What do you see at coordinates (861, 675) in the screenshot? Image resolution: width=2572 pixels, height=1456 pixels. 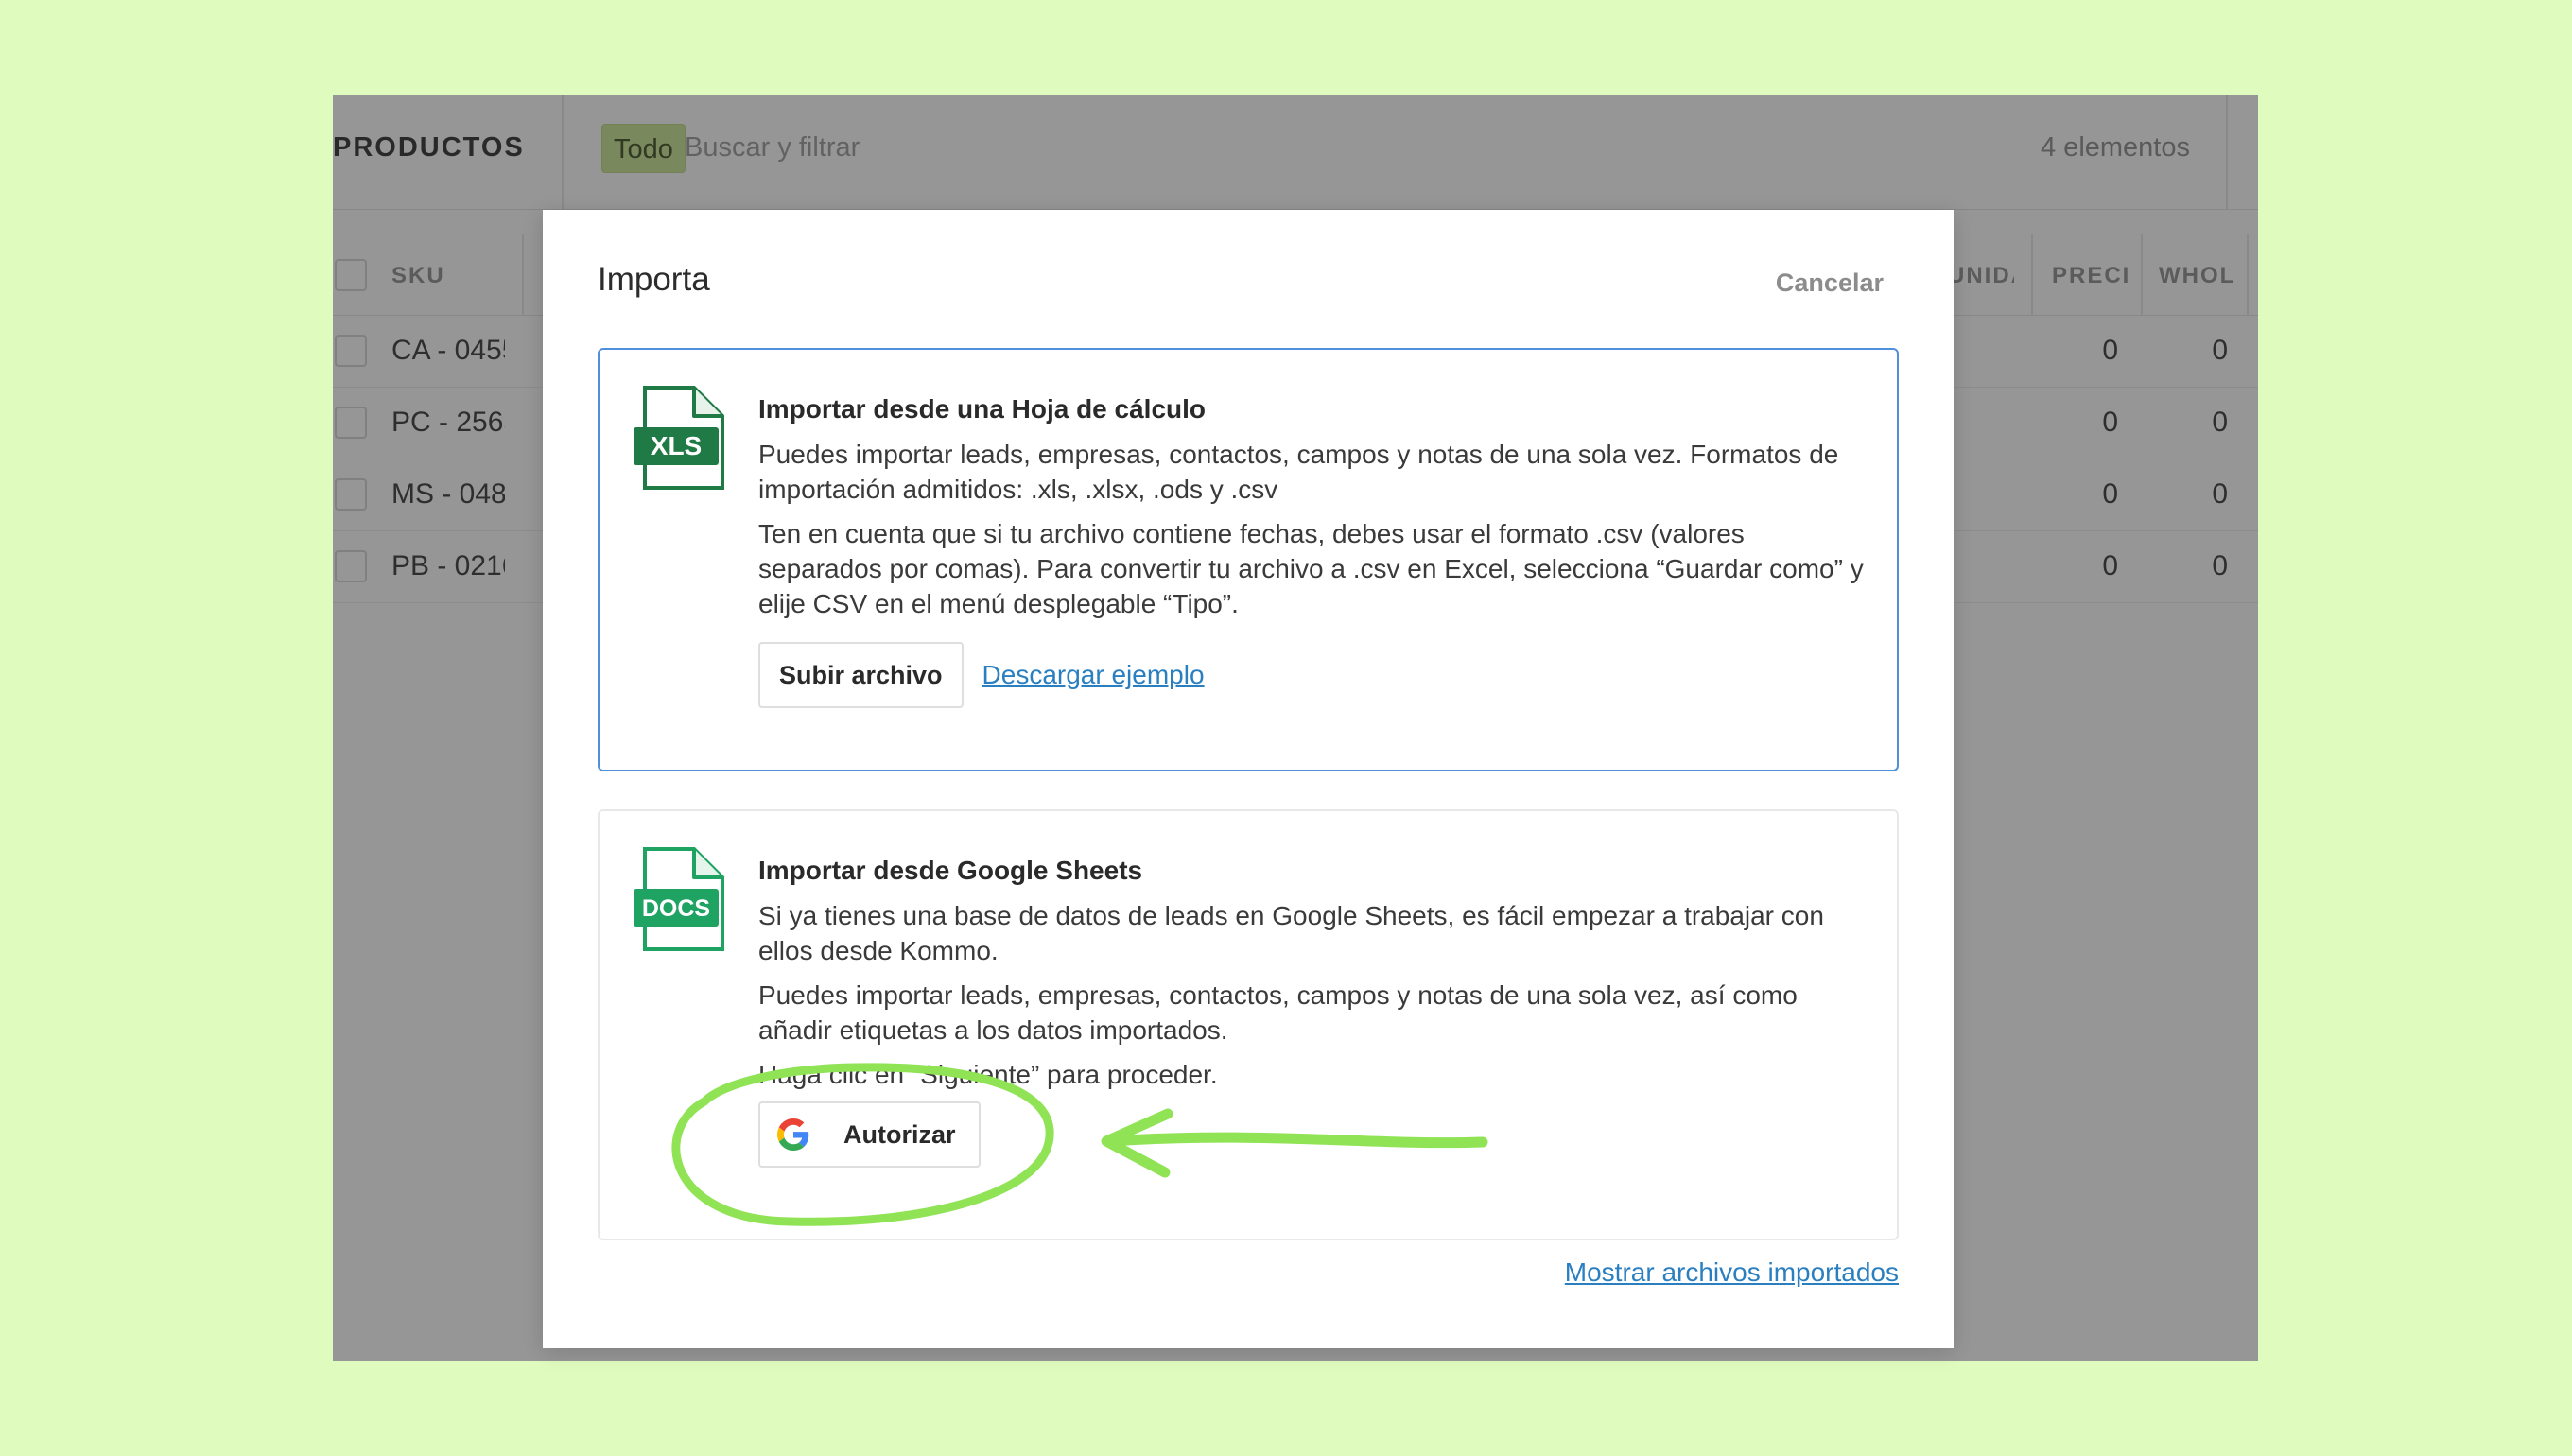 I see `upload-file-button: Subir archivo` at bounding box center [861, 675].